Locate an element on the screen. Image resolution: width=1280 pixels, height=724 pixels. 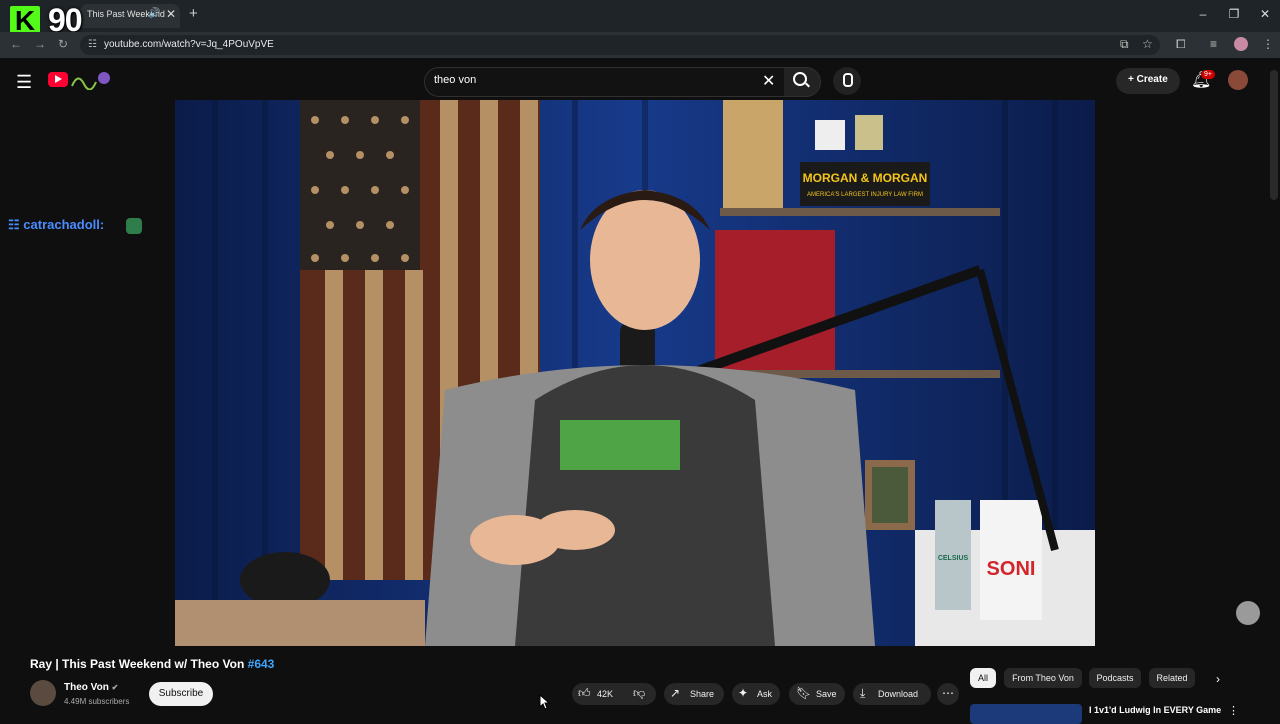
new-tab-icon: + is located at coordinates (193, 13).